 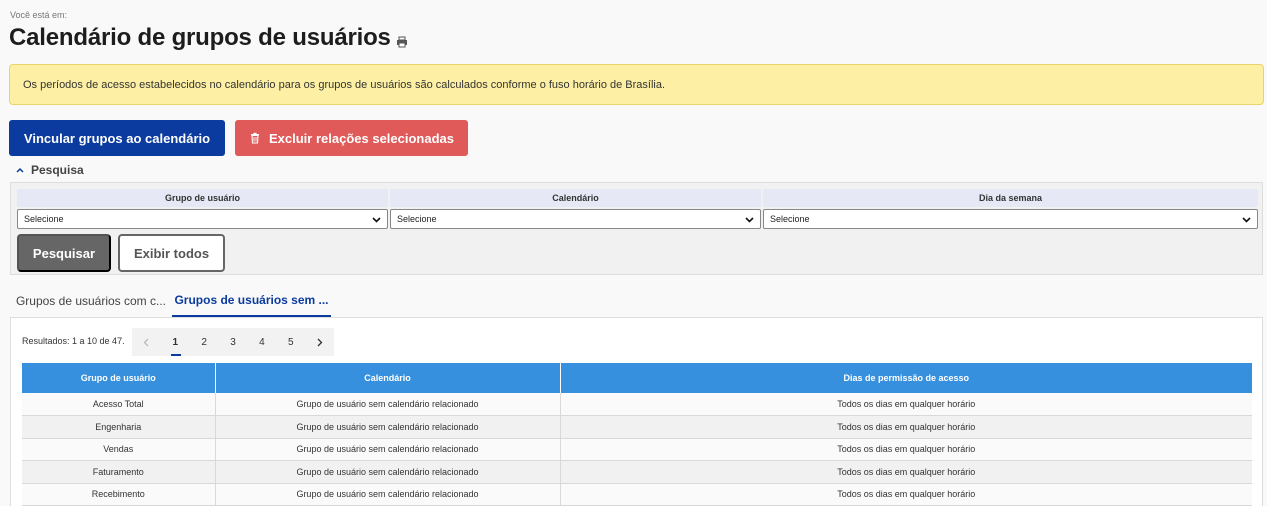 I want to click on show-all-button: Exibir todos, so click(x=171, y=253).